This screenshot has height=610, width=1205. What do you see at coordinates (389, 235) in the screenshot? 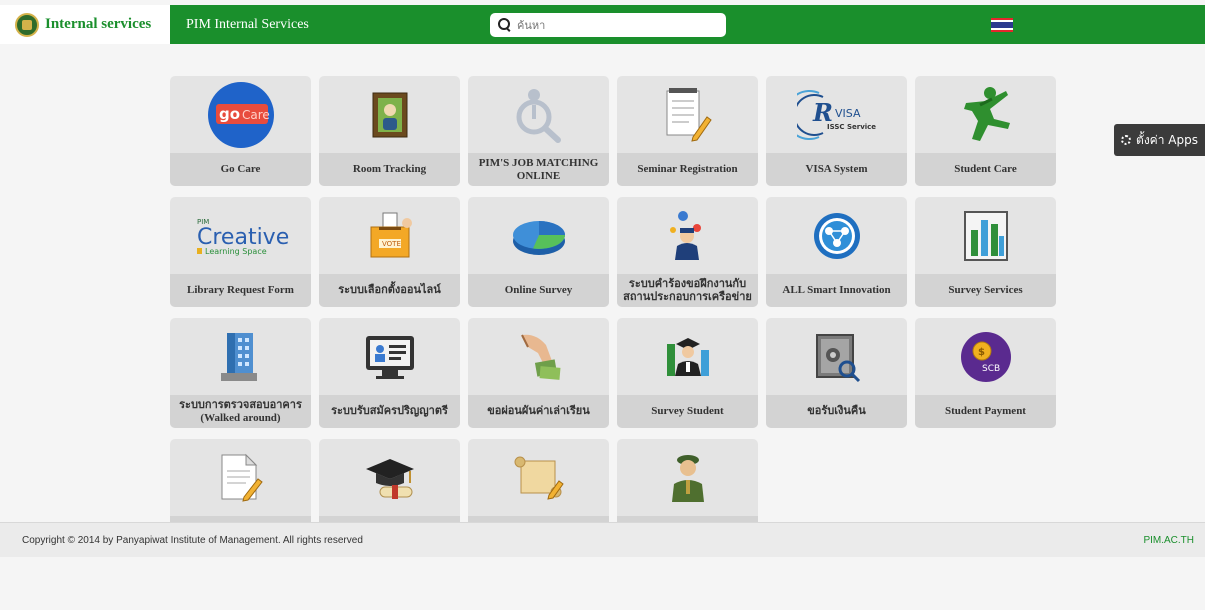
I see `vote-box-icon: VOTE` at bounding box center [389, 235].